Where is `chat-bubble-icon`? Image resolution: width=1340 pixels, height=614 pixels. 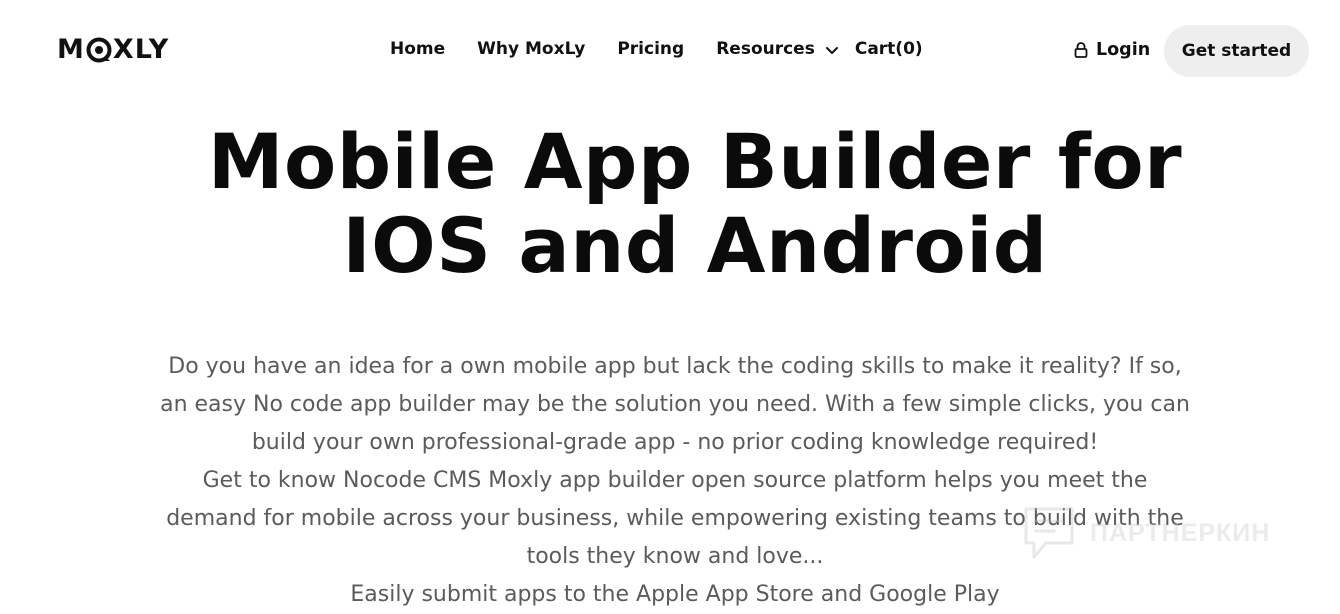
chat-bubble-icon is located at coordinates (1049, 533).